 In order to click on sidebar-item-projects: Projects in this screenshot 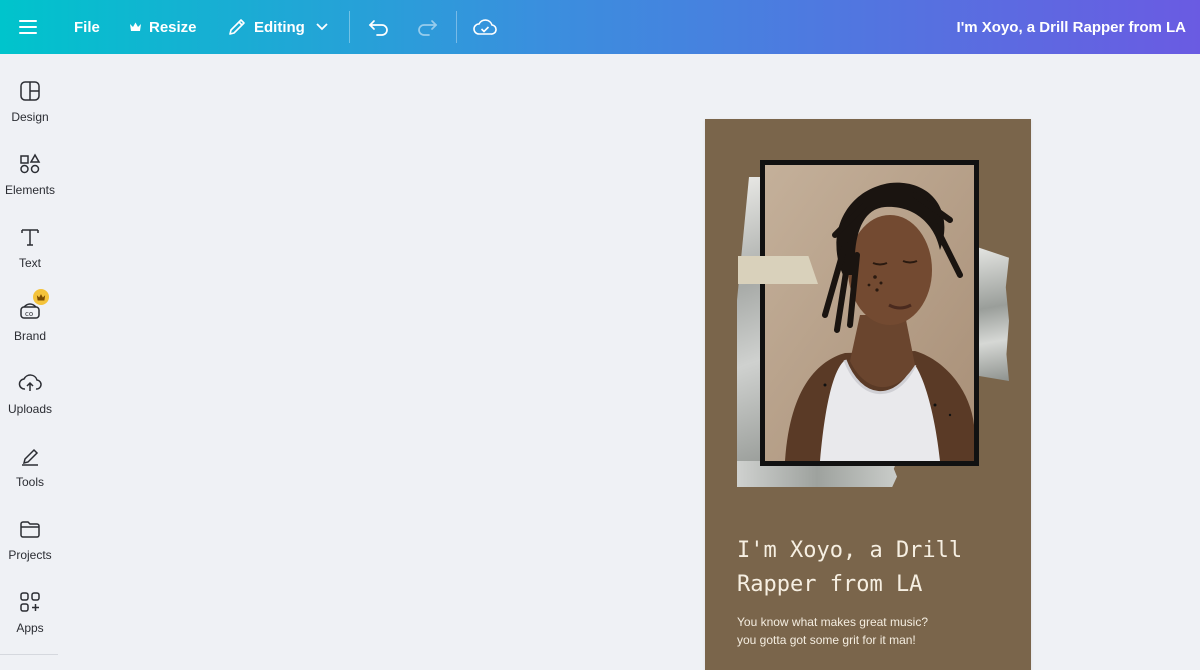, I will do `click(30, 551)`.